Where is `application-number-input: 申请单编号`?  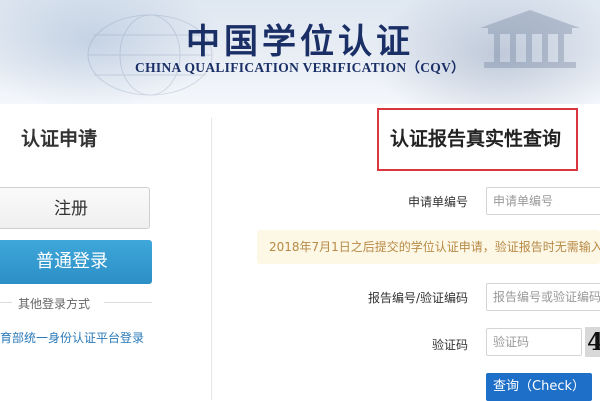
application-number-input: 申请单编号 is located at coordinates (543, 201).